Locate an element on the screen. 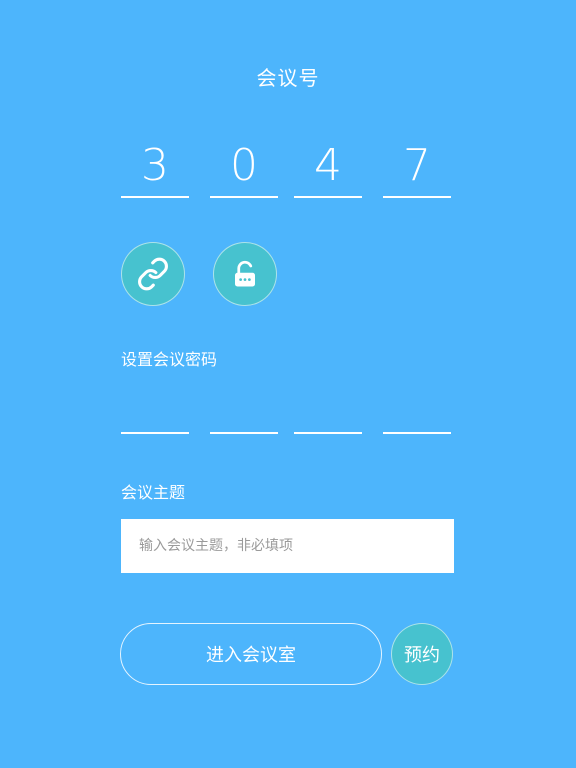 The width and height of the screenshot is (576, 768). password-label: 设置会议密码 is located at coordinates (169, 359).